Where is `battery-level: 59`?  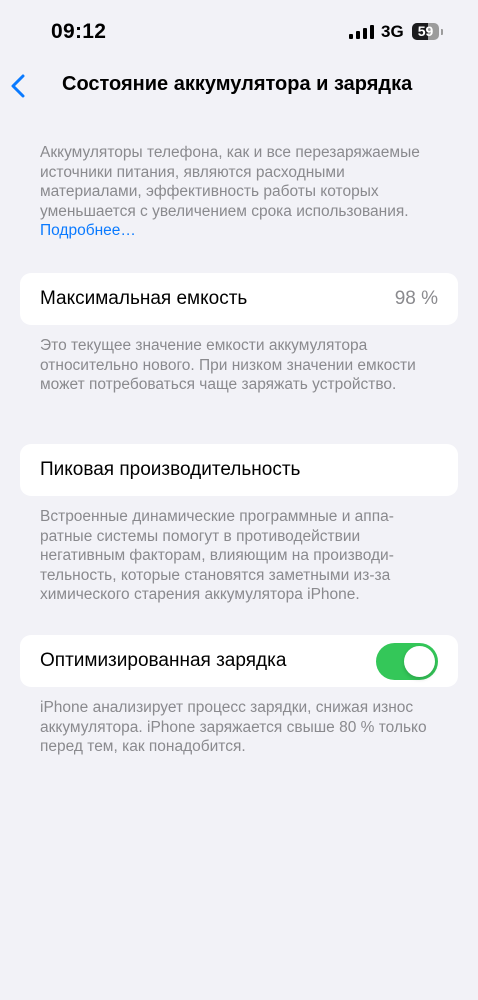 battery-level: 59 is located at coordinates (425, 31).